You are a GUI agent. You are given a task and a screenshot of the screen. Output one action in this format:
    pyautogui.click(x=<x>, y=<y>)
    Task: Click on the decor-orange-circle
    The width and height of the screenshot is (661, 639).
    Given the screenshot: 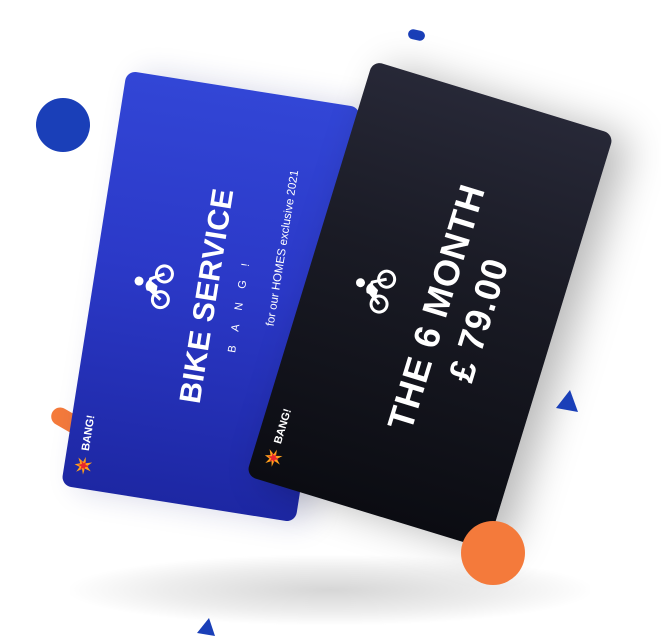 What is the action you would take?
    pyautogui.click(x=493, y=553)
    